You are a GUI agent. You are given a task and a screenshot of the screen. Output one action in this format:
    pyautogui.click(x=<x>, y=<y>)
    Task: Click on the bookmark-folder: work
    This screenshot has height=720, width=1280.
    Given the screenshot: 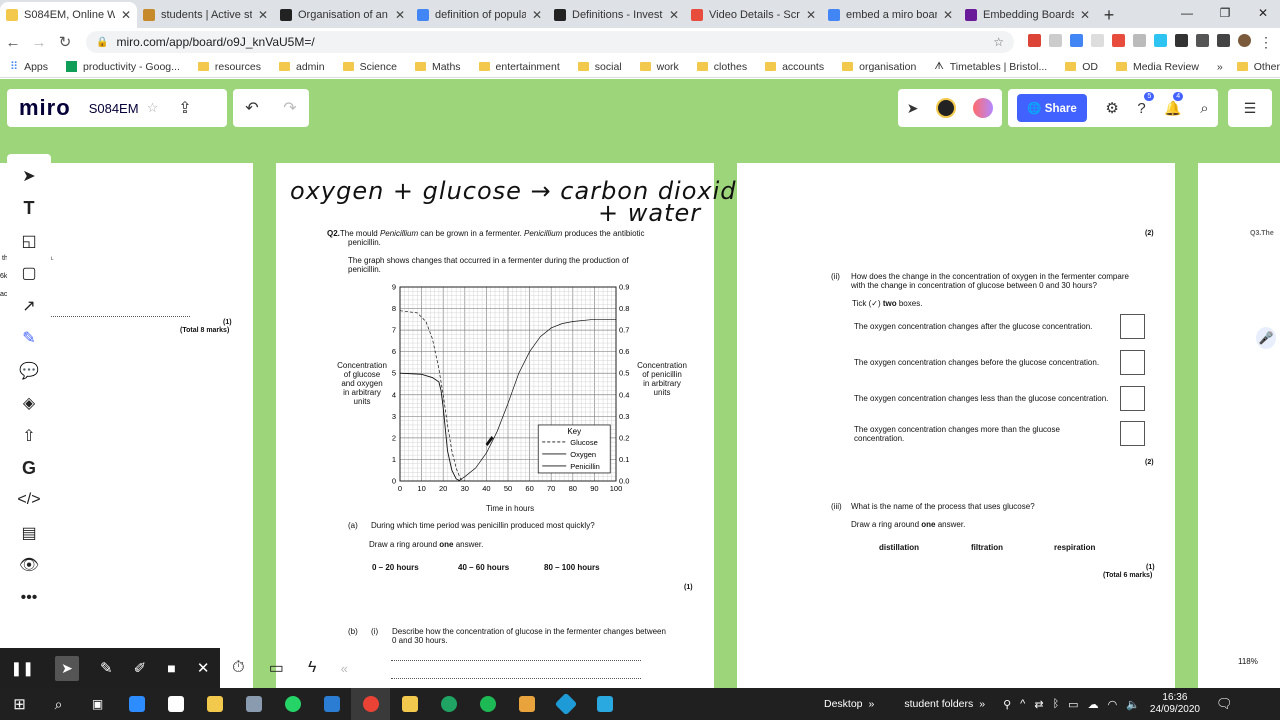 What is the action you would take?
    pyautogui.click(x=659, y=67)
    